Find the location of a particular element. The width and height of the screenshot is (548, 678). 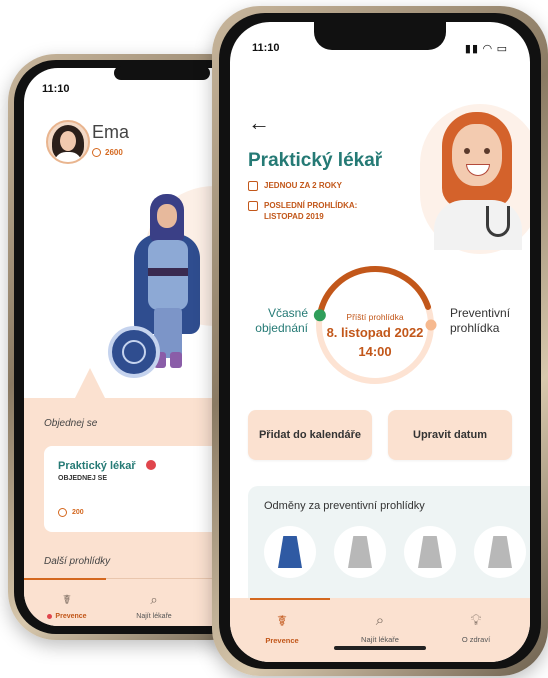

section-title-next: Další prohlídky is located at coordinates (77, 561).